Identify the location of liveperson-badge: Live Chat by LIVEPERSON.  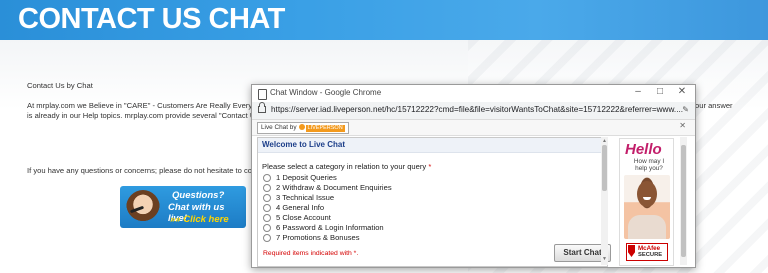
(303, 128).